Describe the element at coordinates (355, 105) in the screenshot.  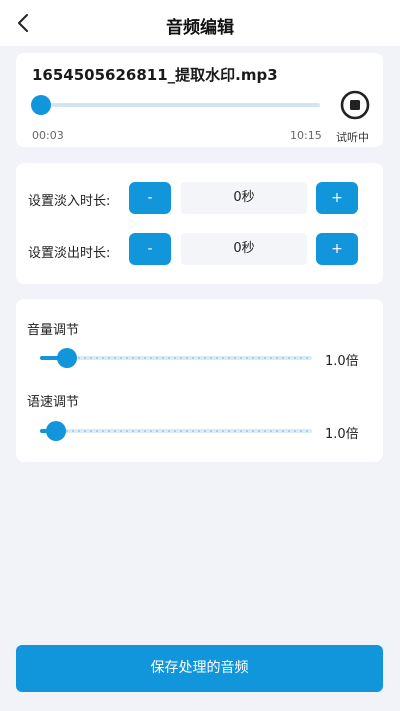
I see `stop-circle-icon` at that location.